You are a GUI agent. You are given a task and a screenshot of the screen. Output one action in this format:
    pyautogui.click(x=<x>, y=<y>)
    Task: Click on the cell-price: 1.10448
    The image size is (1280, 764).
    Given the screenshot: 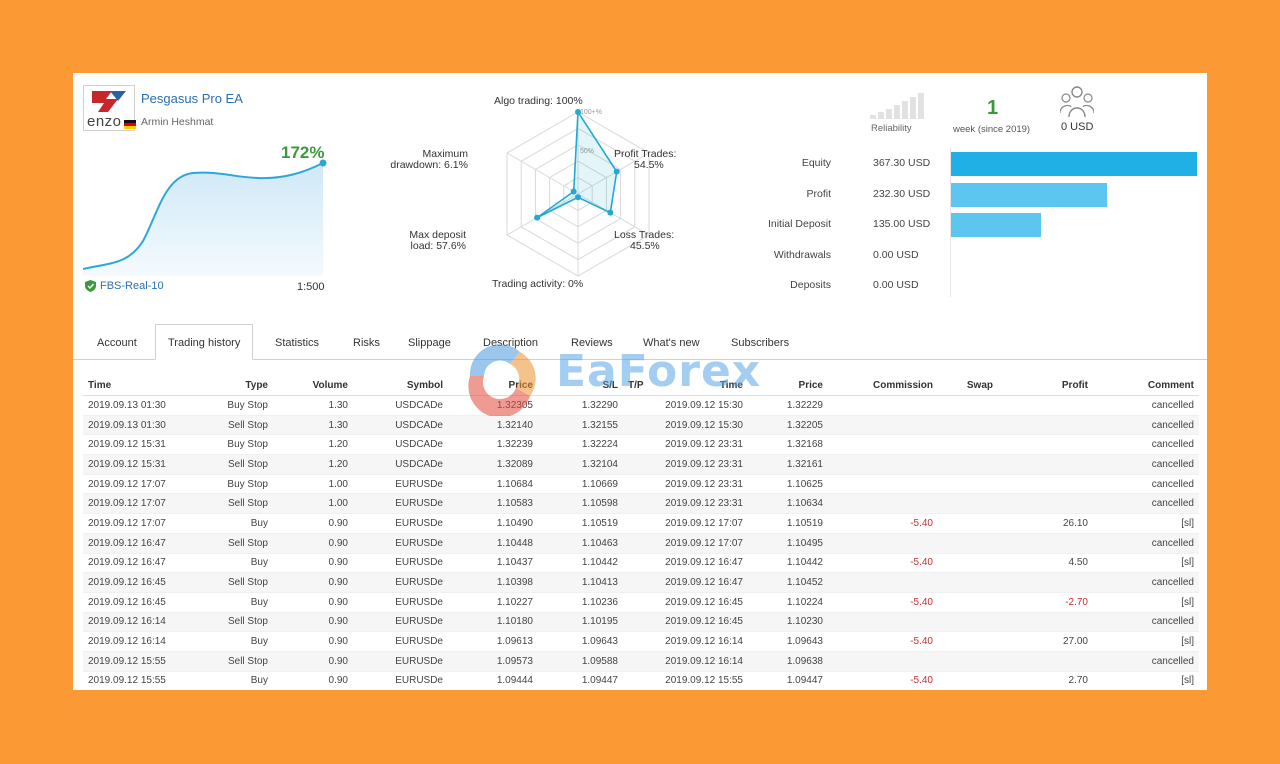 What is the action you would take?
    pyautogui.click(x=493, y=543)
    